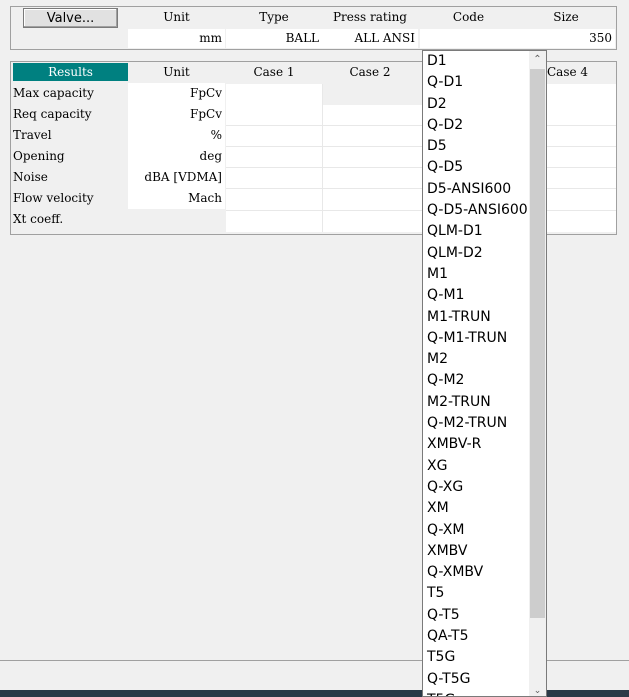 The width and height of the screenshot is (629, 697). I want to click on code-option: D2, so click(477, 104).